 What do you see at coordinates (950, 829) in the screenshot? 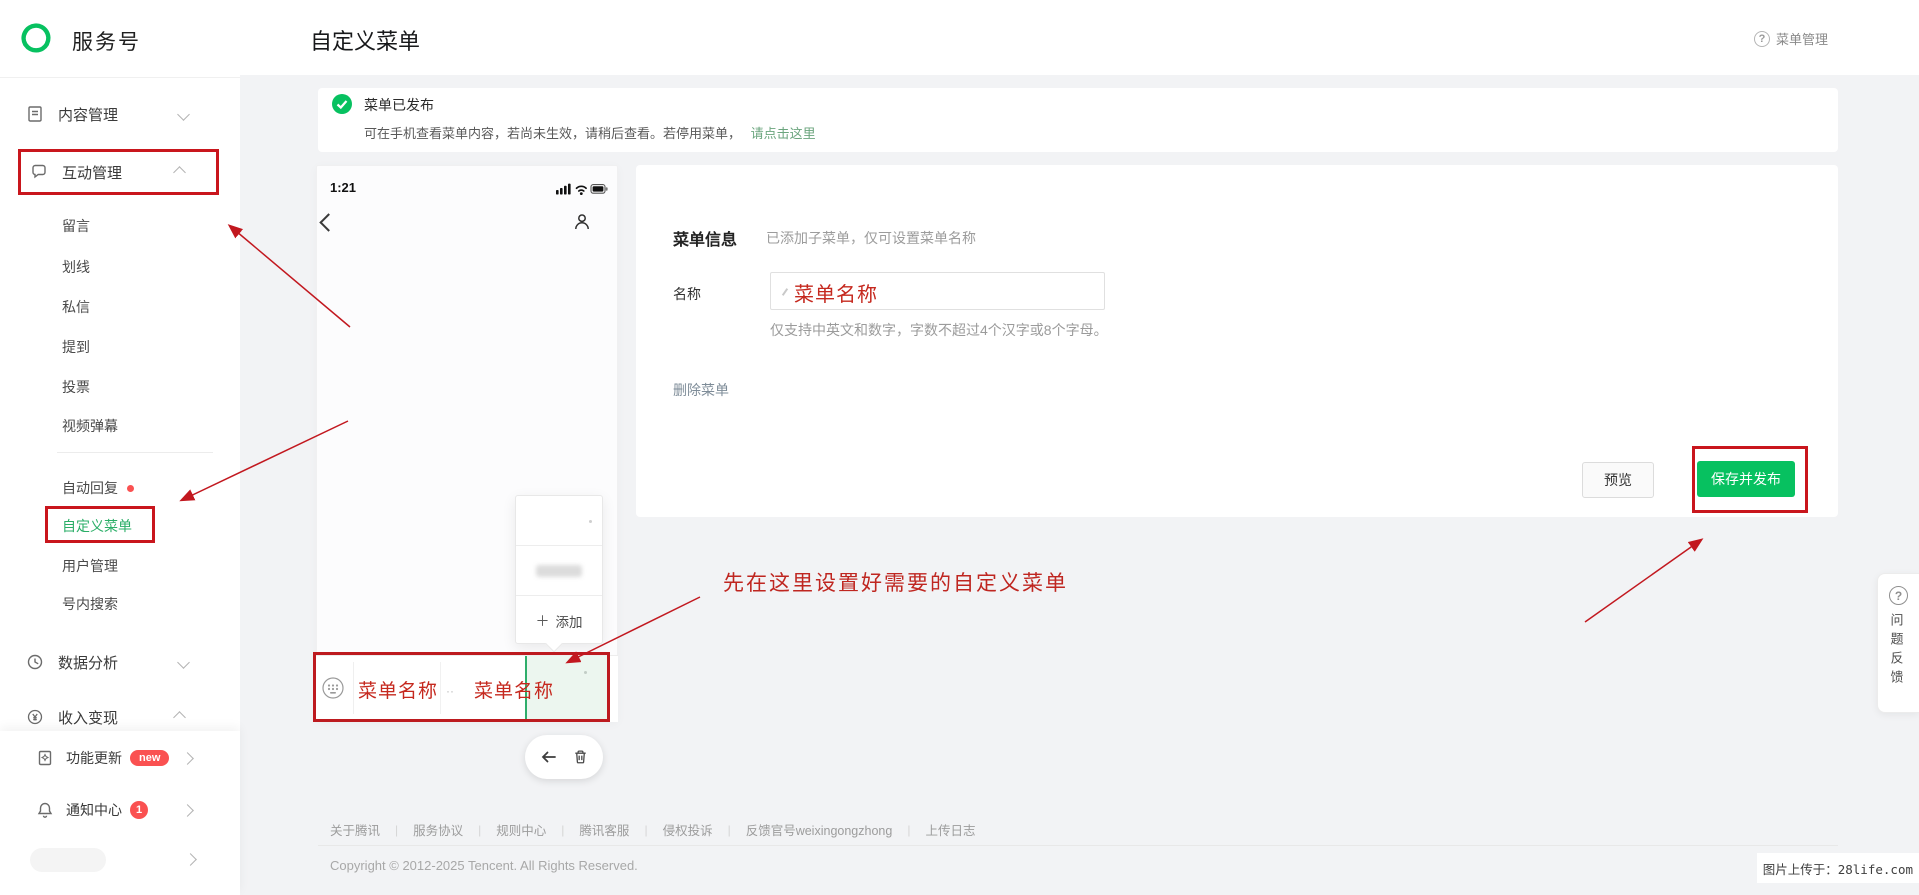
I see `footer-link: 上传日志` at bounding box center [950, 829].